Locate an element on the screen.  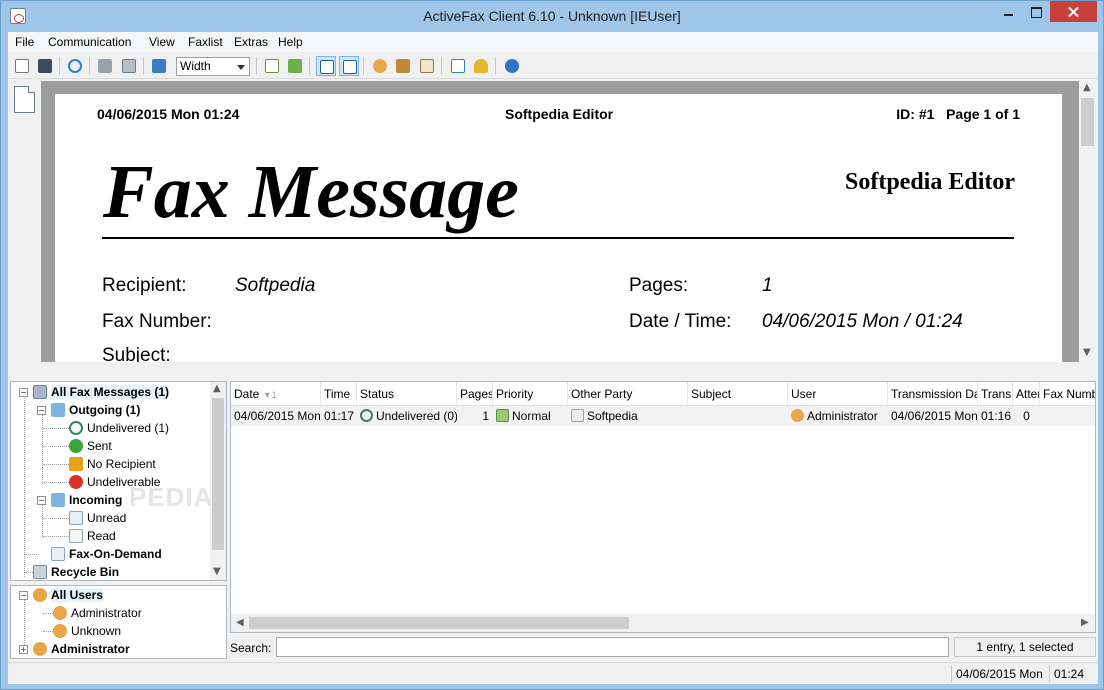
tree-item-fax-on-demand: Fax-On-Demand is located at coordinates (106, 554).